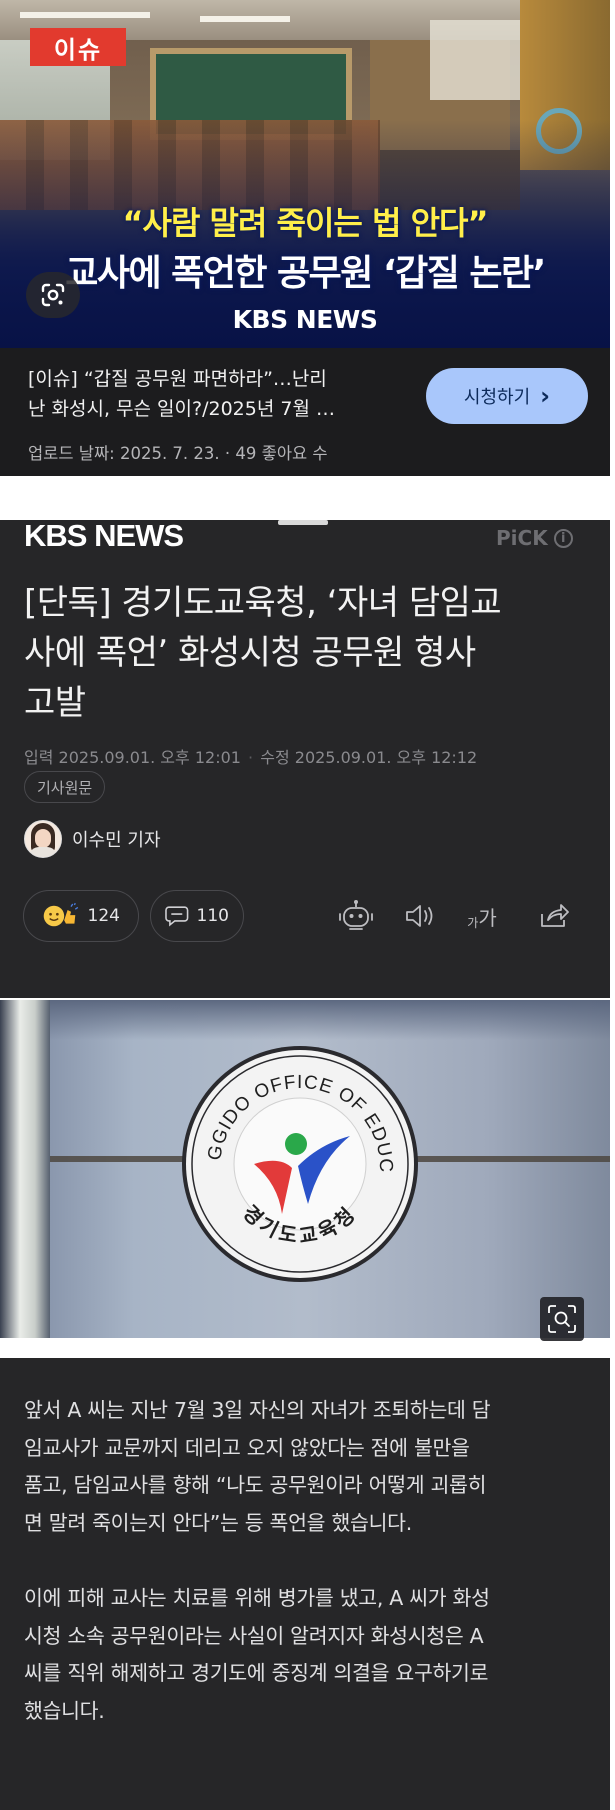 The height and width of the screenshot is (1810, 615). I want to click on share-button, so click(554, 916).